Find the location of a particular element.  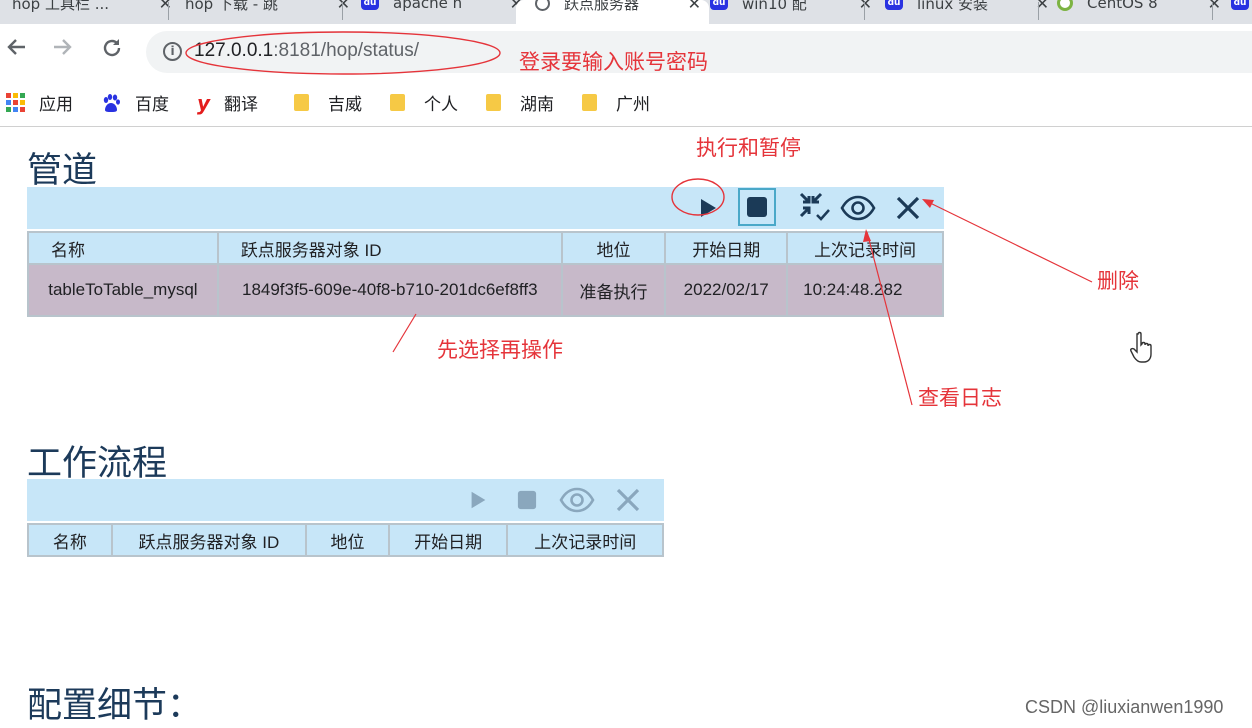

cell-status: 准备执行 is located at coordinates (613, 290).